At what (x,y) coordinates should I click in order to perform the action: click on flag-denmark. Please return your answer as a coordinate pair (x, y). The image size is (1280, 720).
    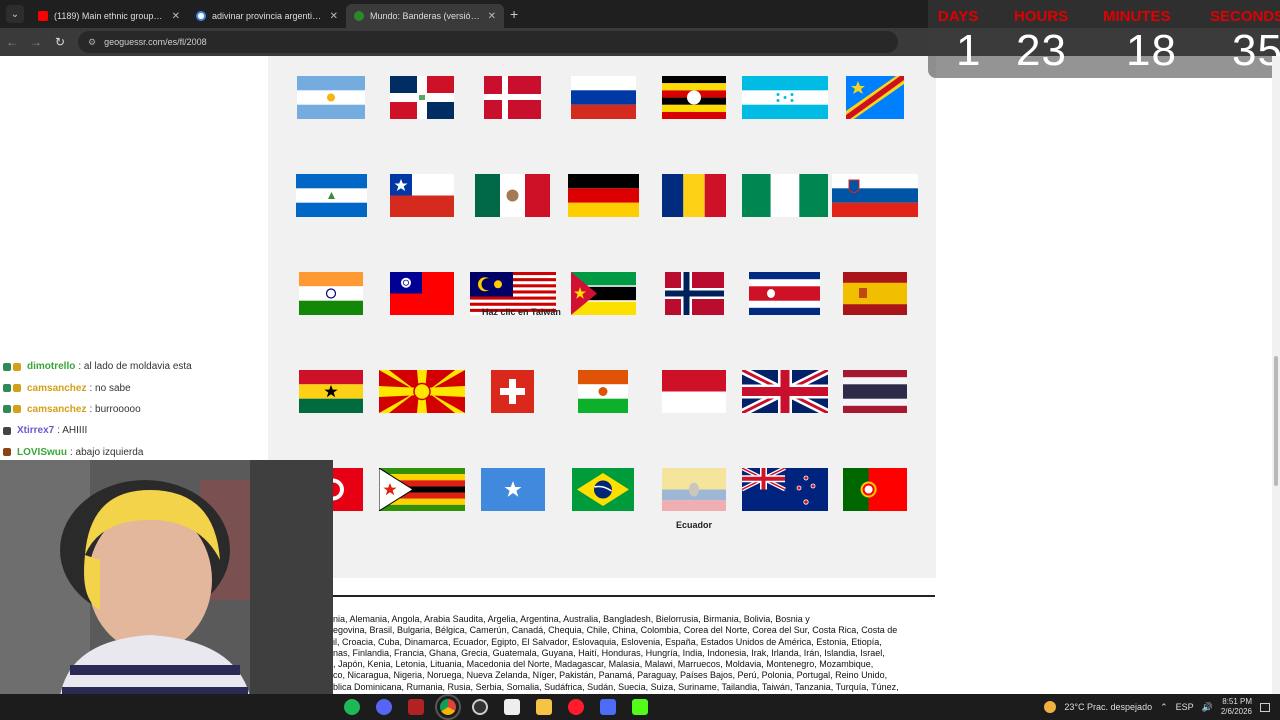
    Looking at the image, I should click on (512, 97).